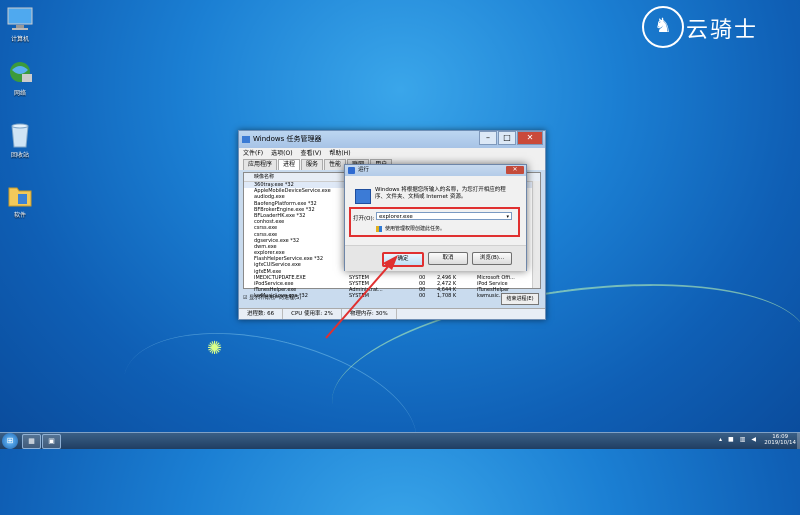 This screenshot has width=800, height=515. Describe the element at coordinates (720, 439) in the screenshot. I see `tray-arrow-icon: ▴` at that location.